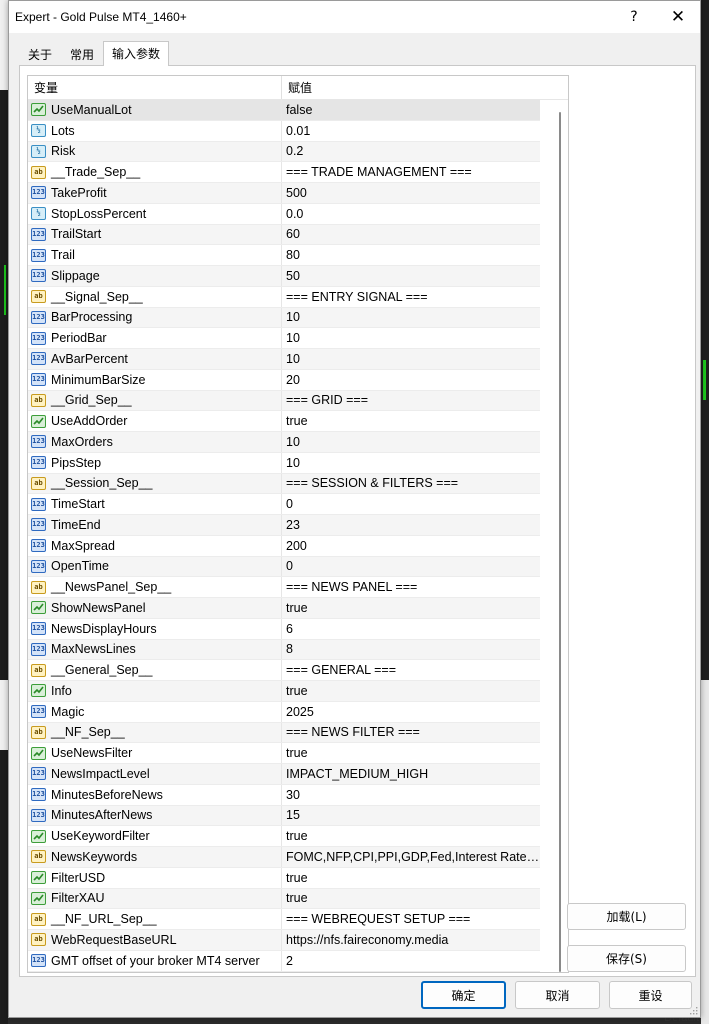 This screenshot has height=1024, width=709. What do you see at coordinates (155, 877) in the screenshot?
I see `parameter-name-cell: FilterUSD` at bounding box center [155, 877].